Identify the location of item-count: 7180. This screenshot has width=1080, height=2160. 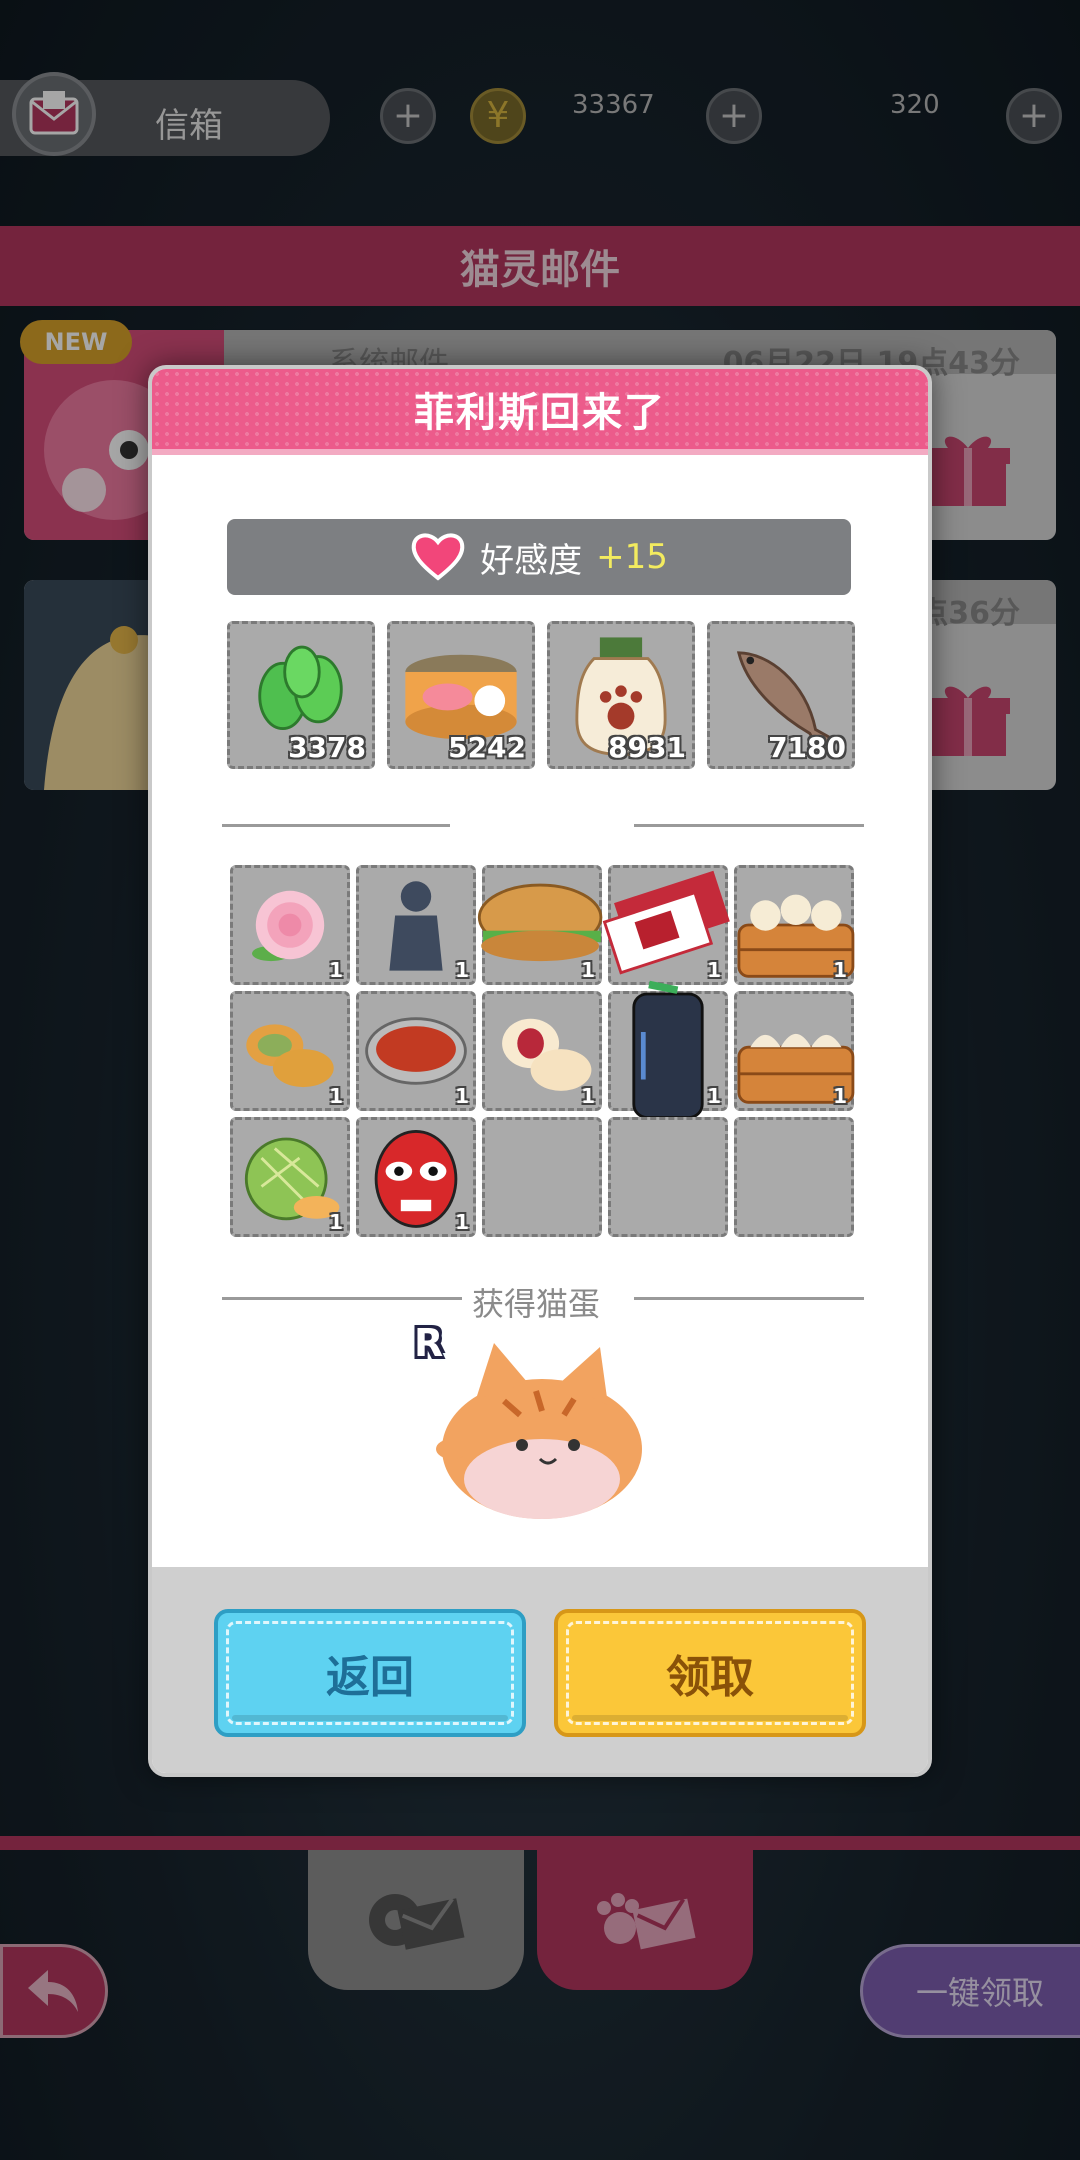
(807, 747).